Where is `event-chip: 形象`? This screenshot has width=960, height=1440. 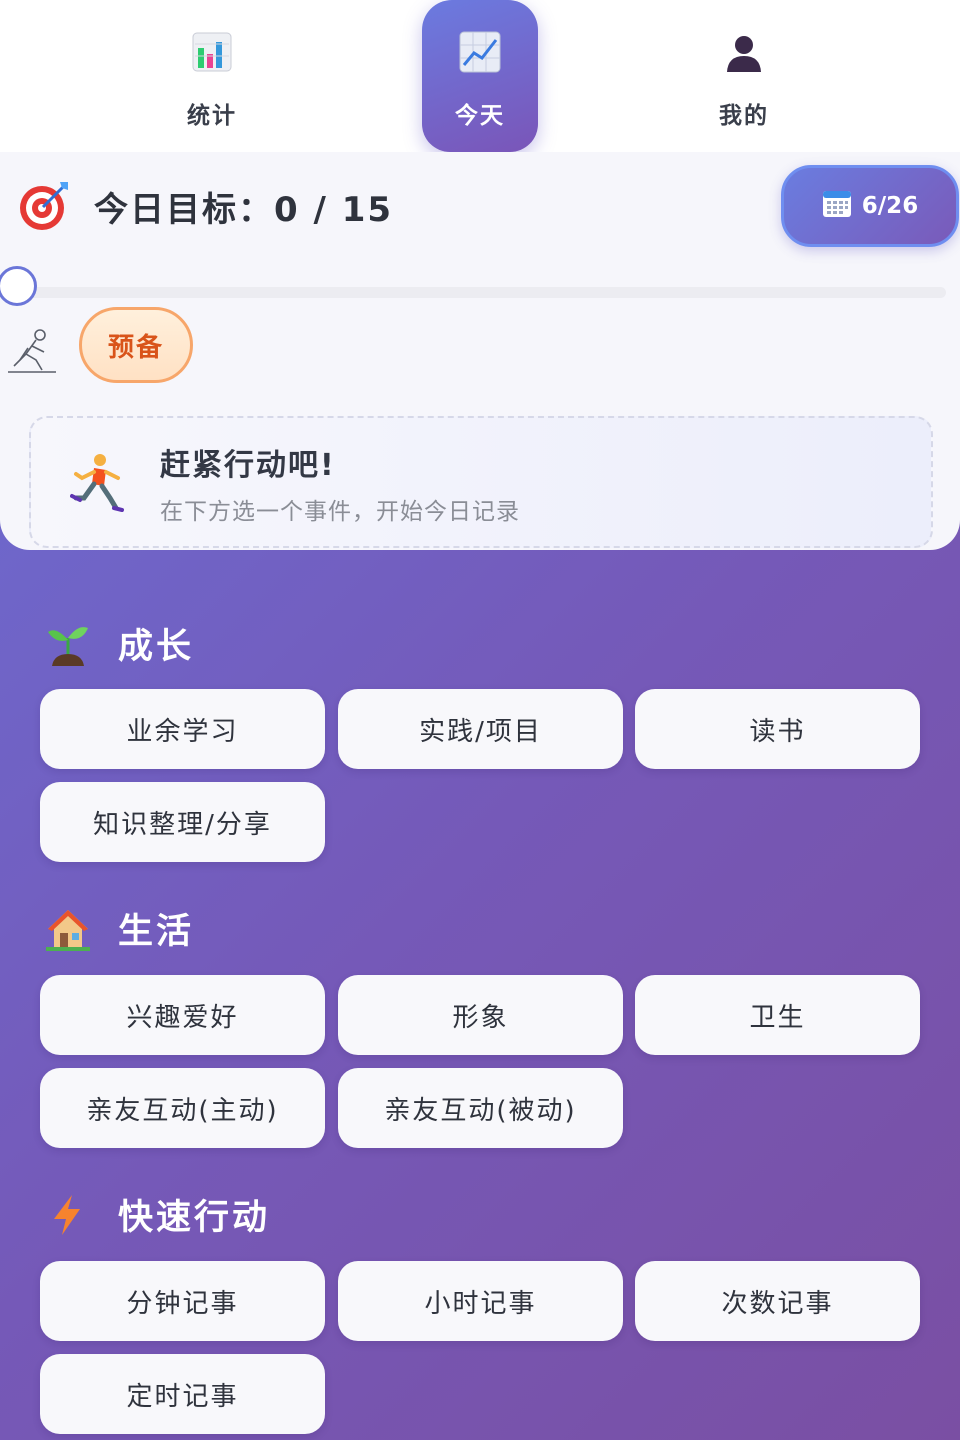
event-chip: 形象 is located at coordinates (480, 1015).